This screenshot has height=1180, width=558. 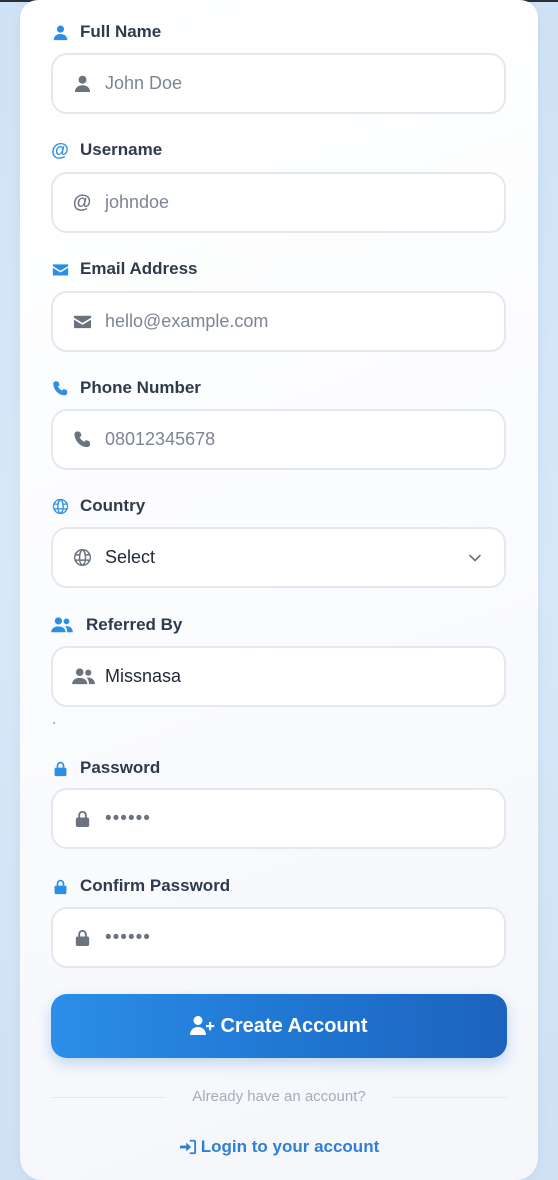 I want to click on confirm-password-masked-value: ••••••, so click(x=128, y=937).